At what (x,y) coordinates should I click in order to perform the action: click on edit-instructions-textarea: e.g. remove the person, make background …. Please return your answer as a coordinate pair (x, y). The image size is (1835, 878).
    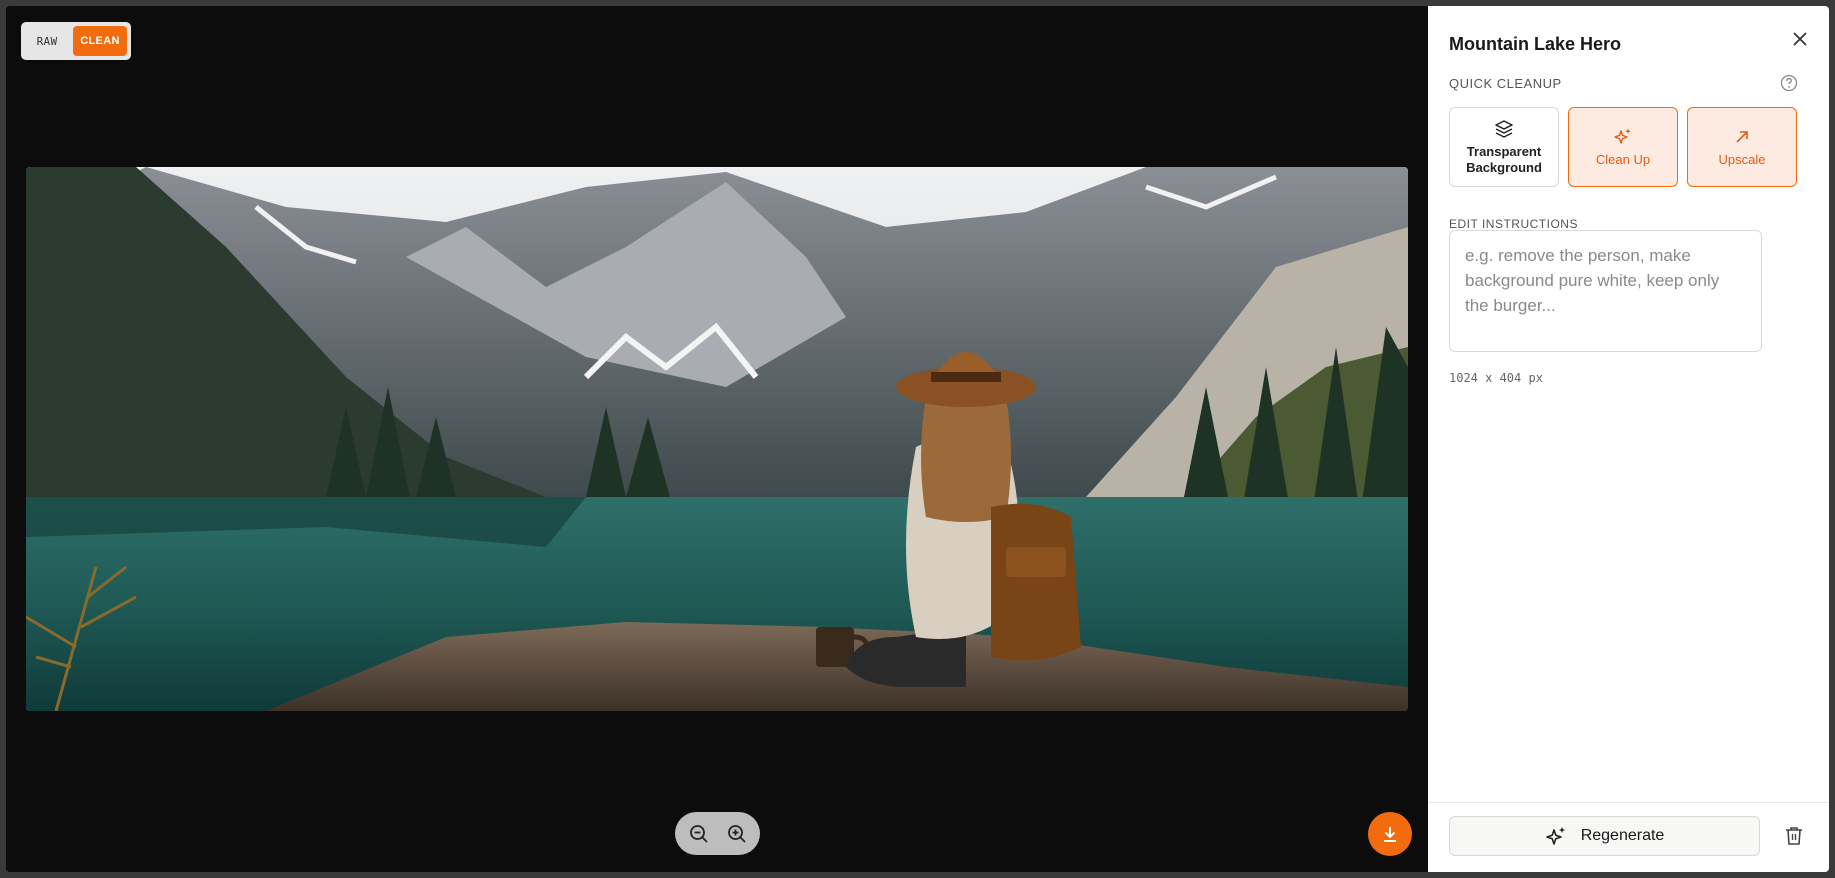
    Looking at the image, I should click on (1605, 291).